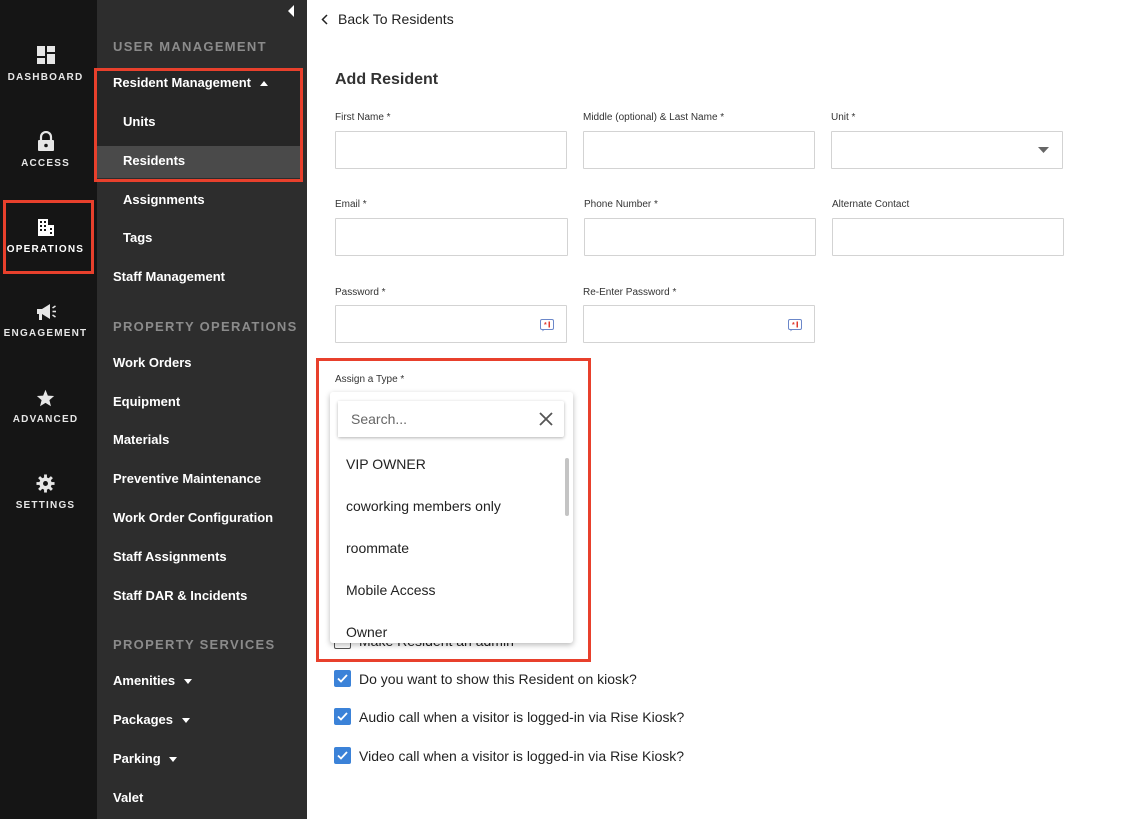  I want to click on operations-highlight-box, so click(48, 237).